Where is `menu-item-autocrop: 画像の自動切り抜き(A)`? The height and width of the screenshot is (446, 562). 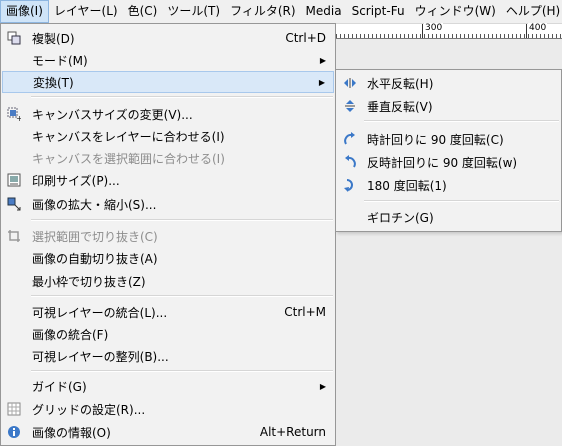
menu-item-autocrop: 画像の自動切り抜き(A) is located at coordinates (168, 258).